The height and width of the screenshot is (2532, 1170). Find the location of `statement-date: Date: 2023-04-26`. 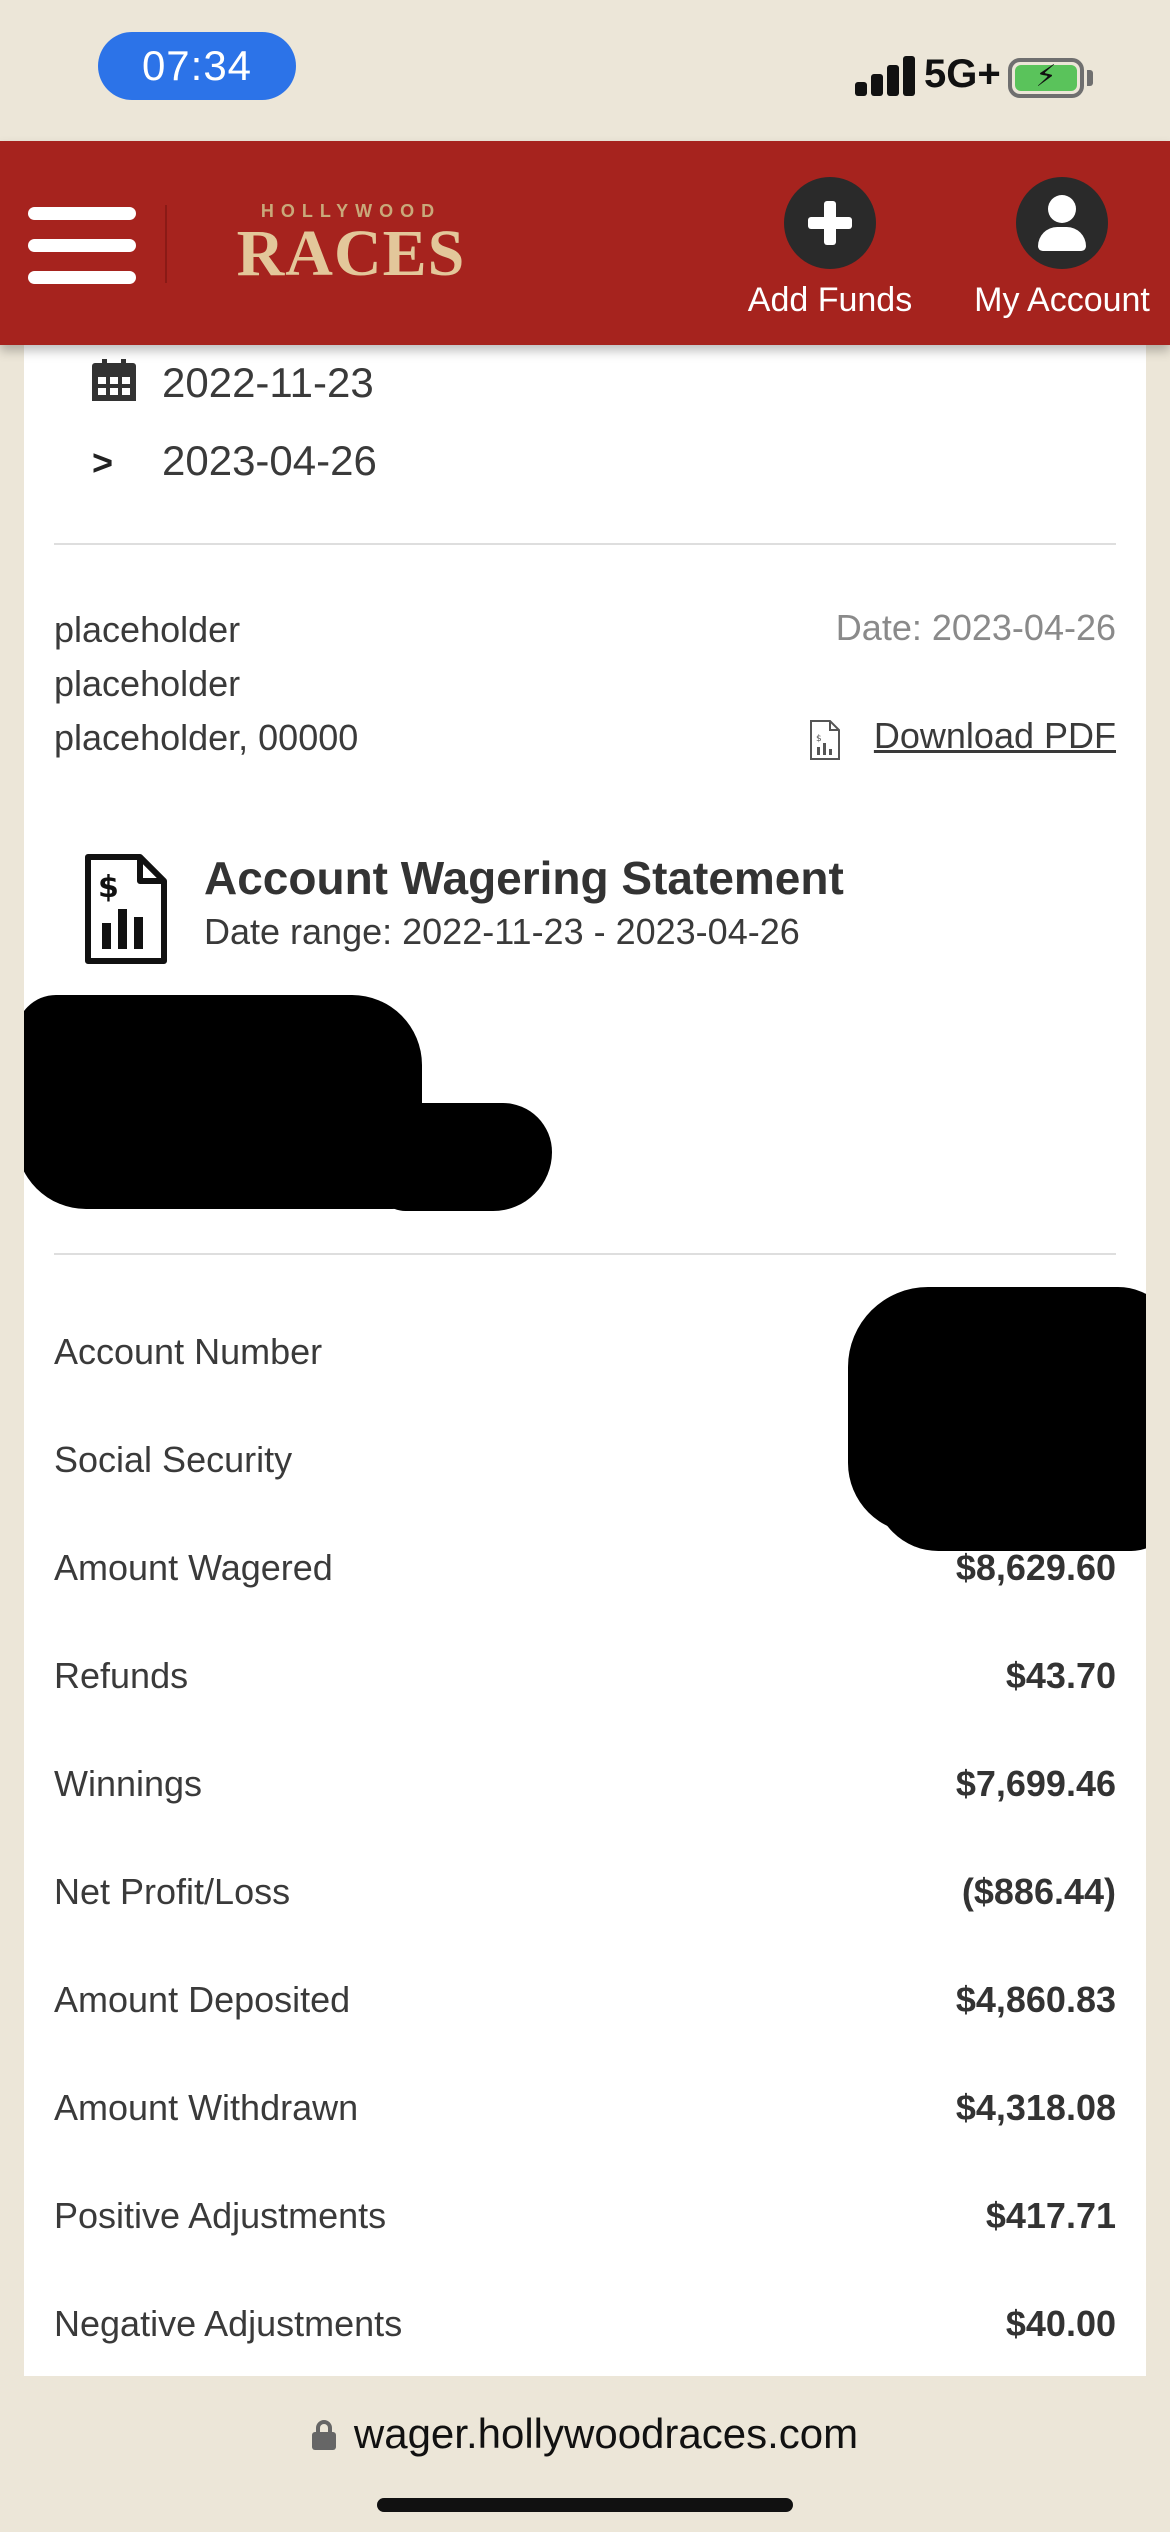

statement-date: Date: 2023-04-26 is located at coordinates (975, 627).